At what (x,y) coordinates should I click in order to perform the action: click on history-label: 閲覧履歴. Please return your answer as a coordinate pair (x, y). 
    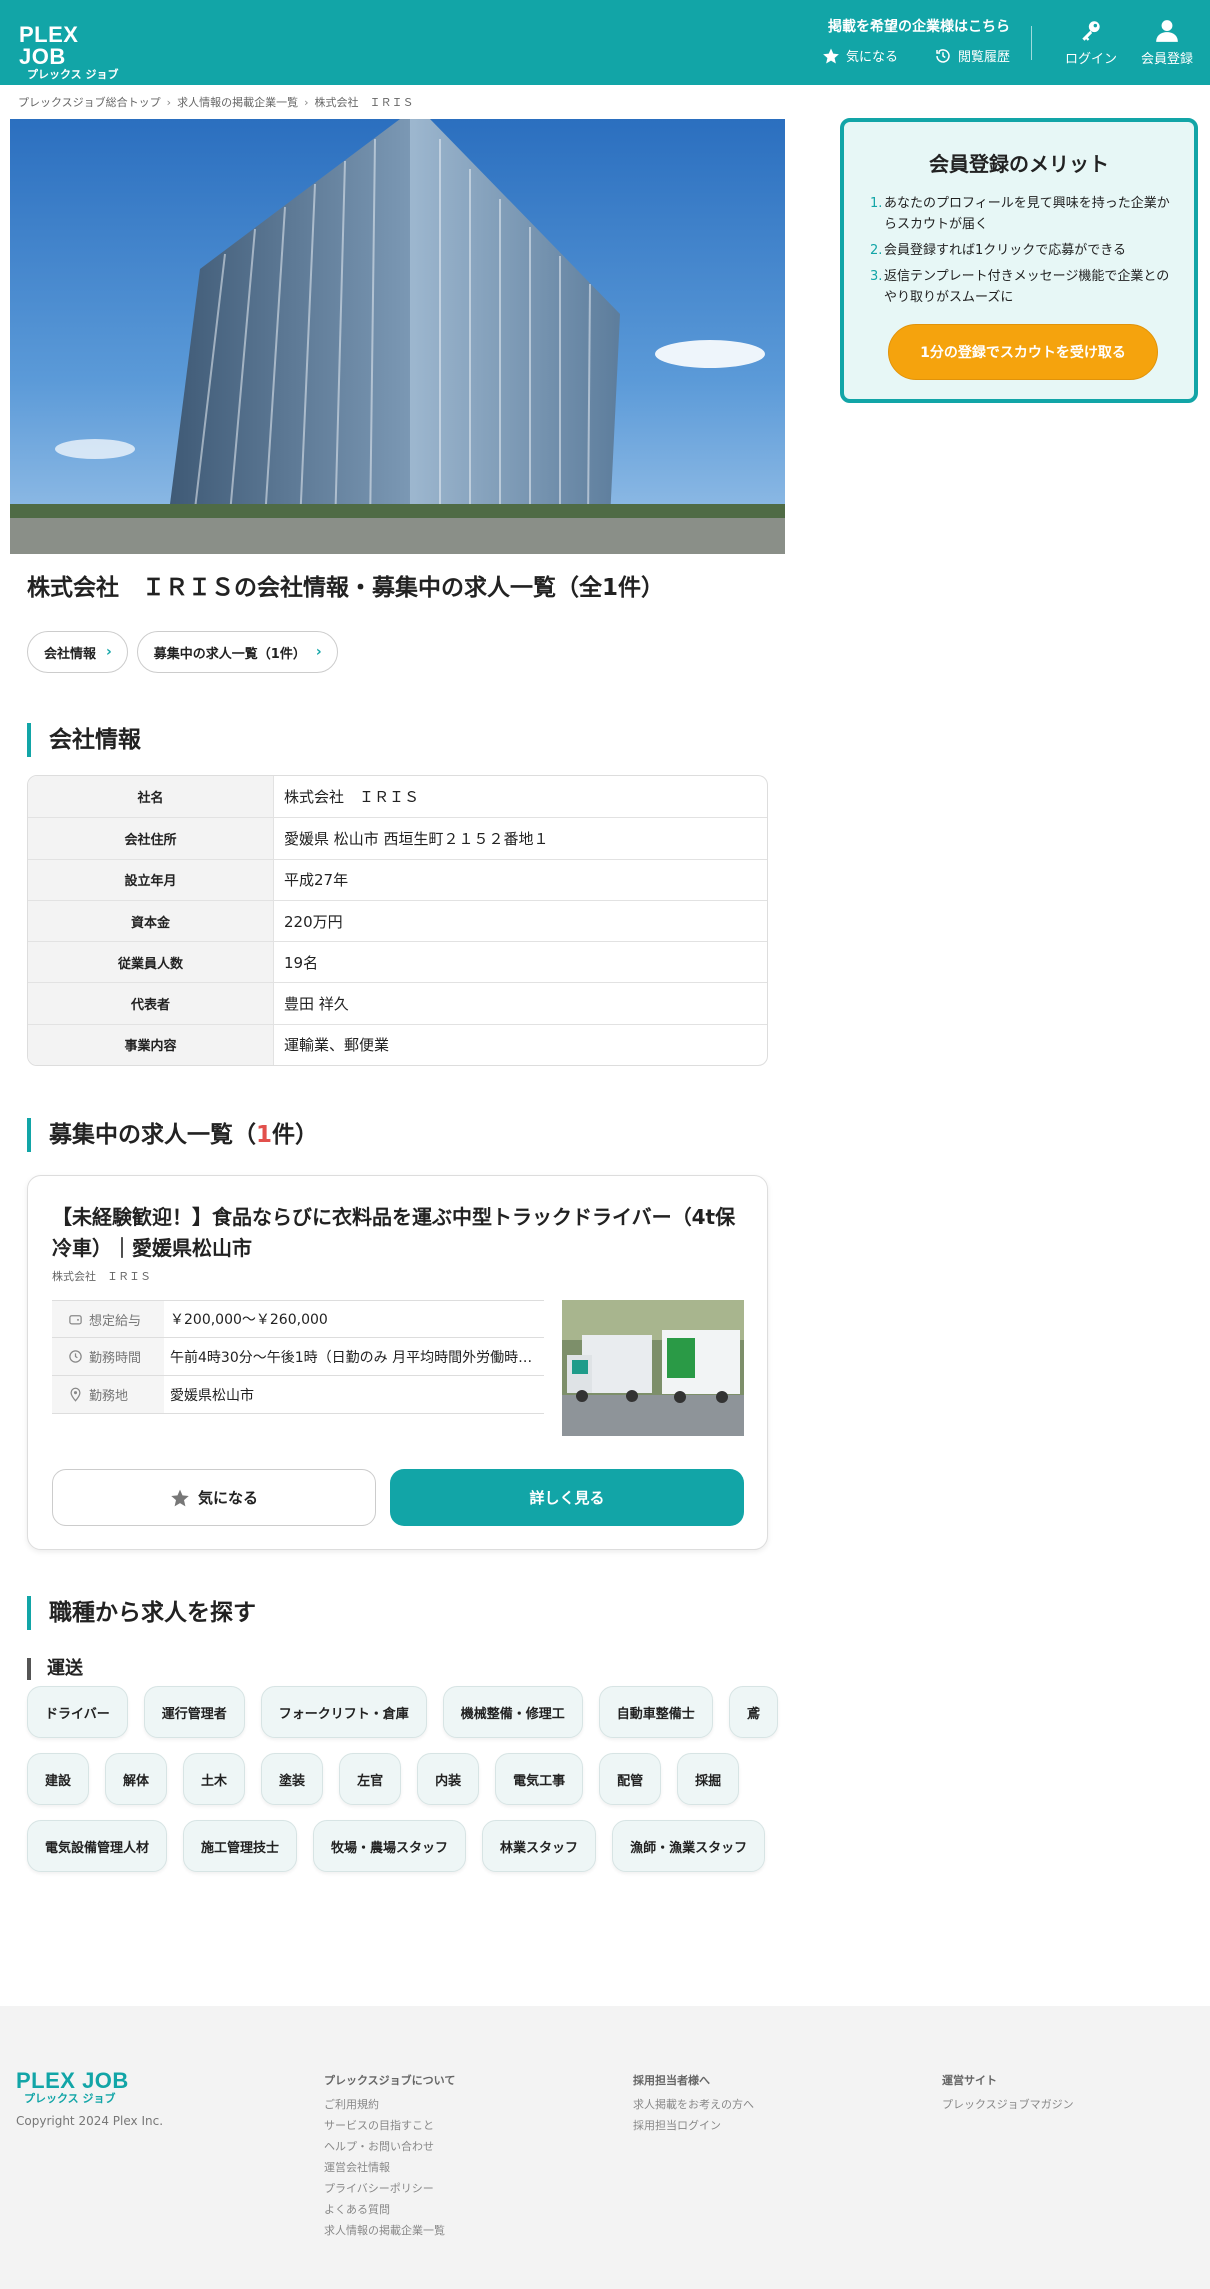
    Looking at the image, I should click on (983, 57).